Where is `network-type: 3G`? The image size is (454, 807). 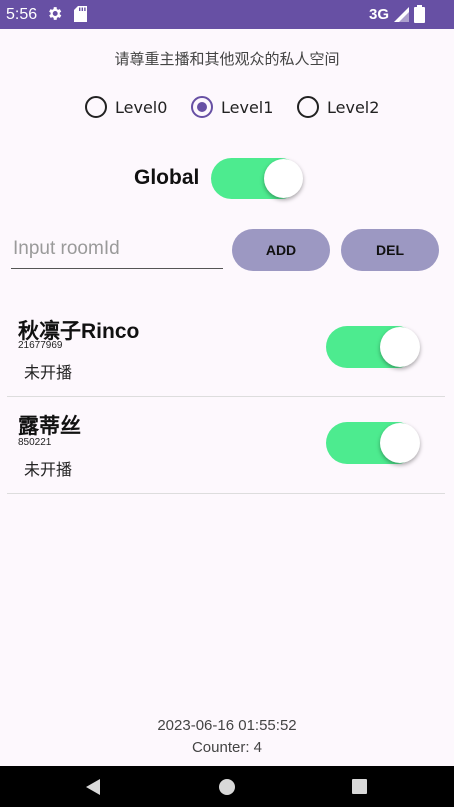
network-type: 3G is located at coordinates (379, 14).